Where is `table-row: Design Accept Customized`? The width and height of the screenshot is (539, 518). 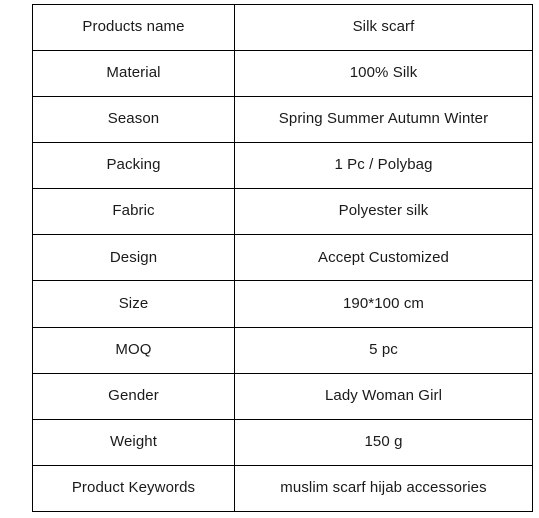
table-row: Design Accept Customized is located at coordinates (282, 258).